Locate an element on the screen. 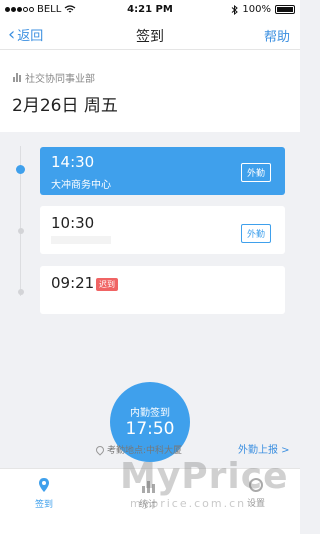 Image resolution: width=320 pixels, height=534 pixels. department-label: 社交协同事业部 is located at coordinates (60, 79).